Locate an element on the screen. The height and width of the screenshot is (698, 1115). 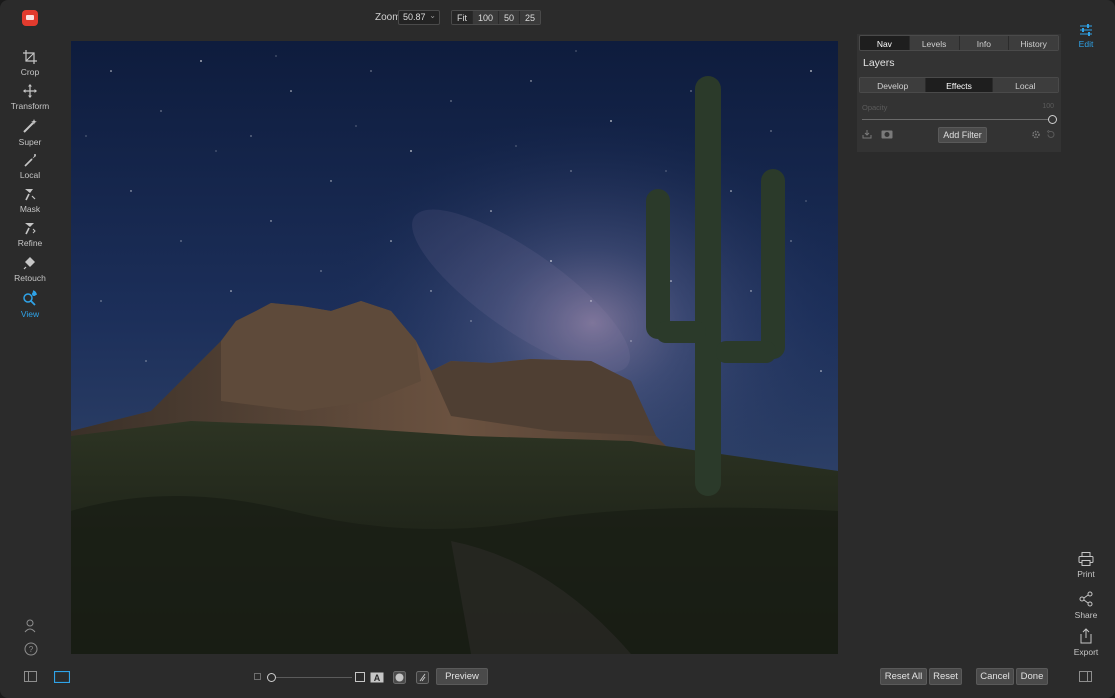
settings-icon is located at coordinates (1036, 134).